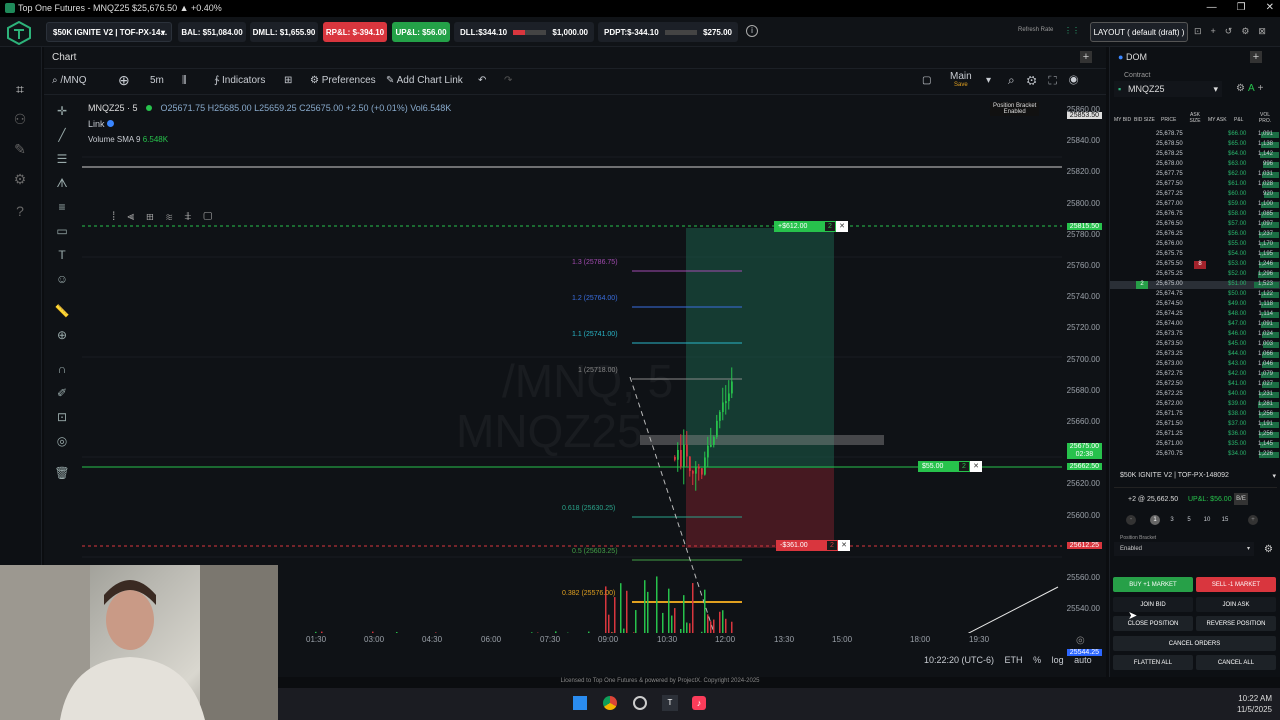  Describe the element at coordinates (1195, 135) in the screenshot. I see `dom-row: 25,678.75 $66.00 1,091` at that location.